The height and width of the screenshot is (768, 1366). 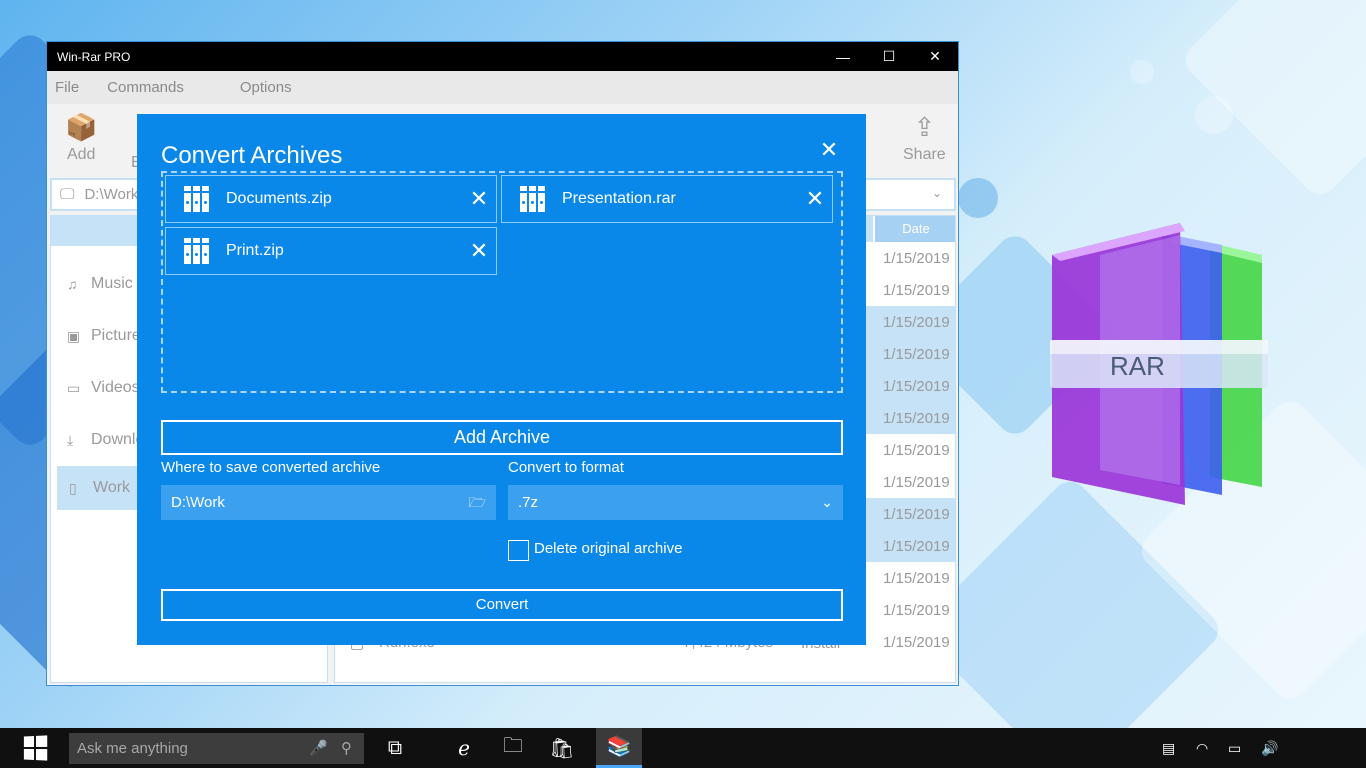 What do you see at coordinates (255, 250) in the screenshot?
I see `archive-name: Print.zip` at bounding box center [255, 250].